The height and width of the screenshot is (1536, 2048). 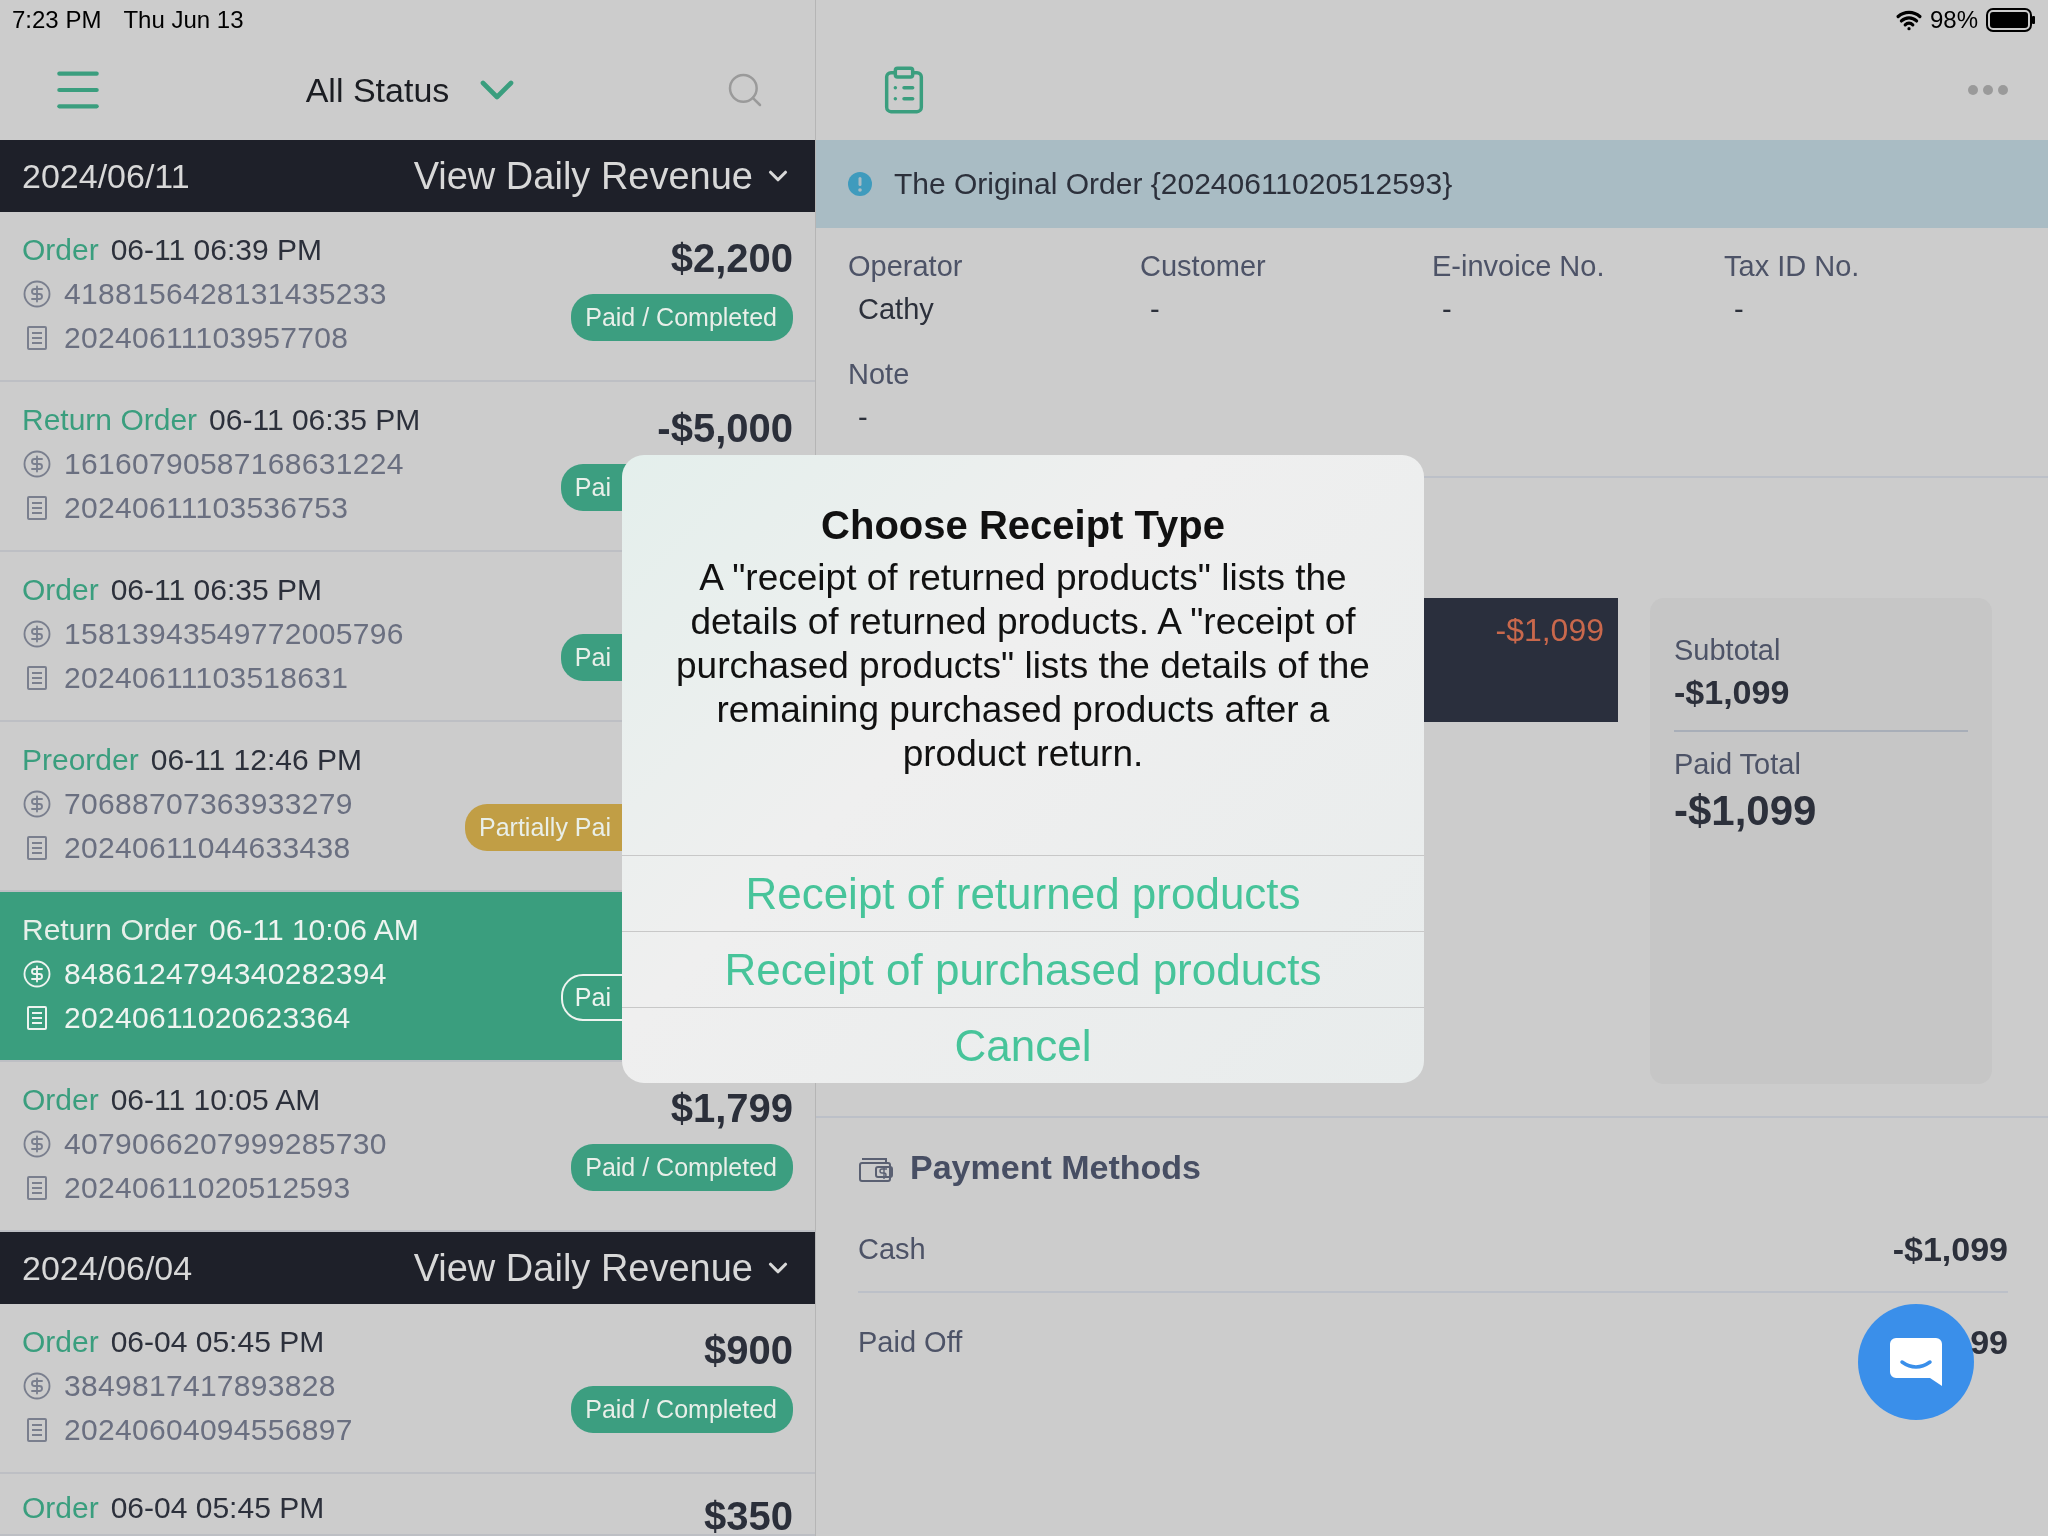 What do you see at coordinates (748, 1515) in the screenshot?
I see `order-amount: $350` at bounding box center [748, 1515].